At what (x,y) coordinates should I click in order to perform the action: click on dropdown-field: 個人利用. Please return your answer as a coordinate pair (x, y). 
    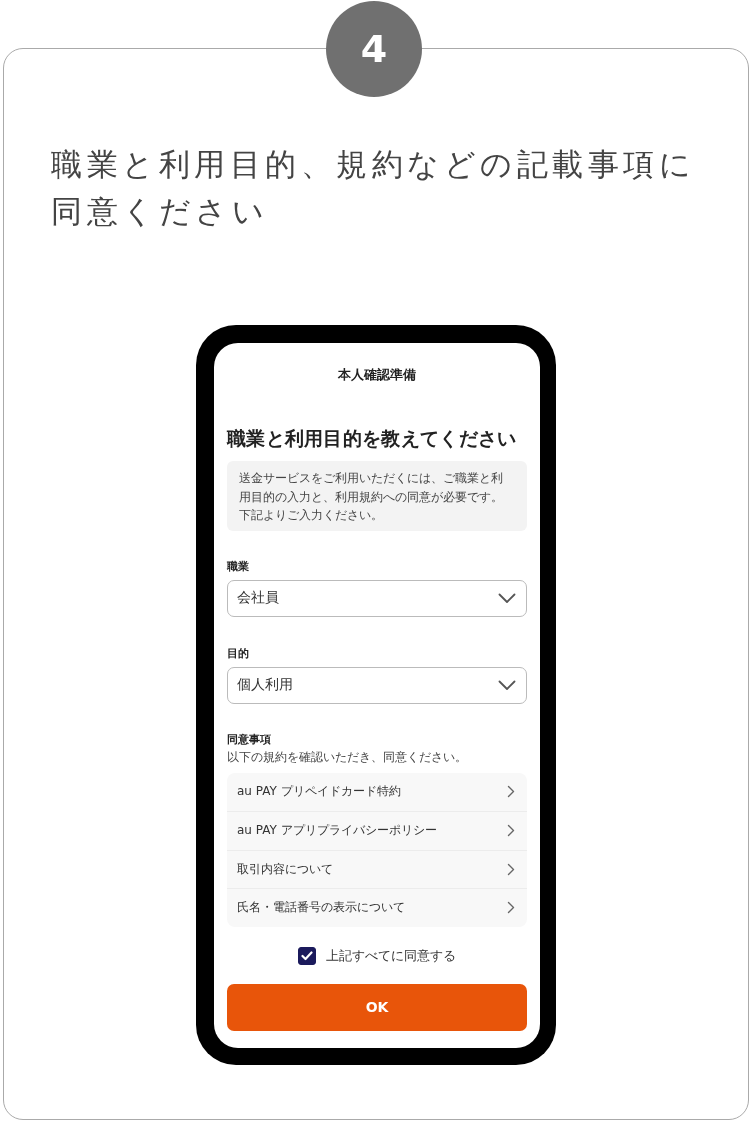
    Looking at the image, I should click on (377, 685).